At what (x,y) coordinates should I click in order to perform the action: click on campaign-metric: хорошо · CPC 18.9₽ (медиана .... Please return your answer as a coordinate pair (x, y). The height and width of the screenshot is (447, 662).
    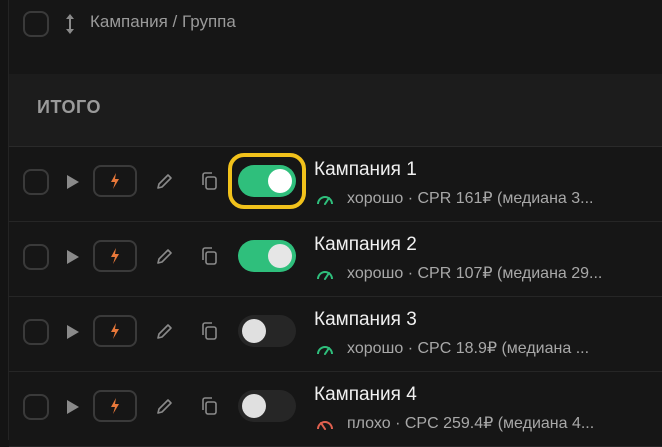
    Looking at the image, I should click on (468, 348).